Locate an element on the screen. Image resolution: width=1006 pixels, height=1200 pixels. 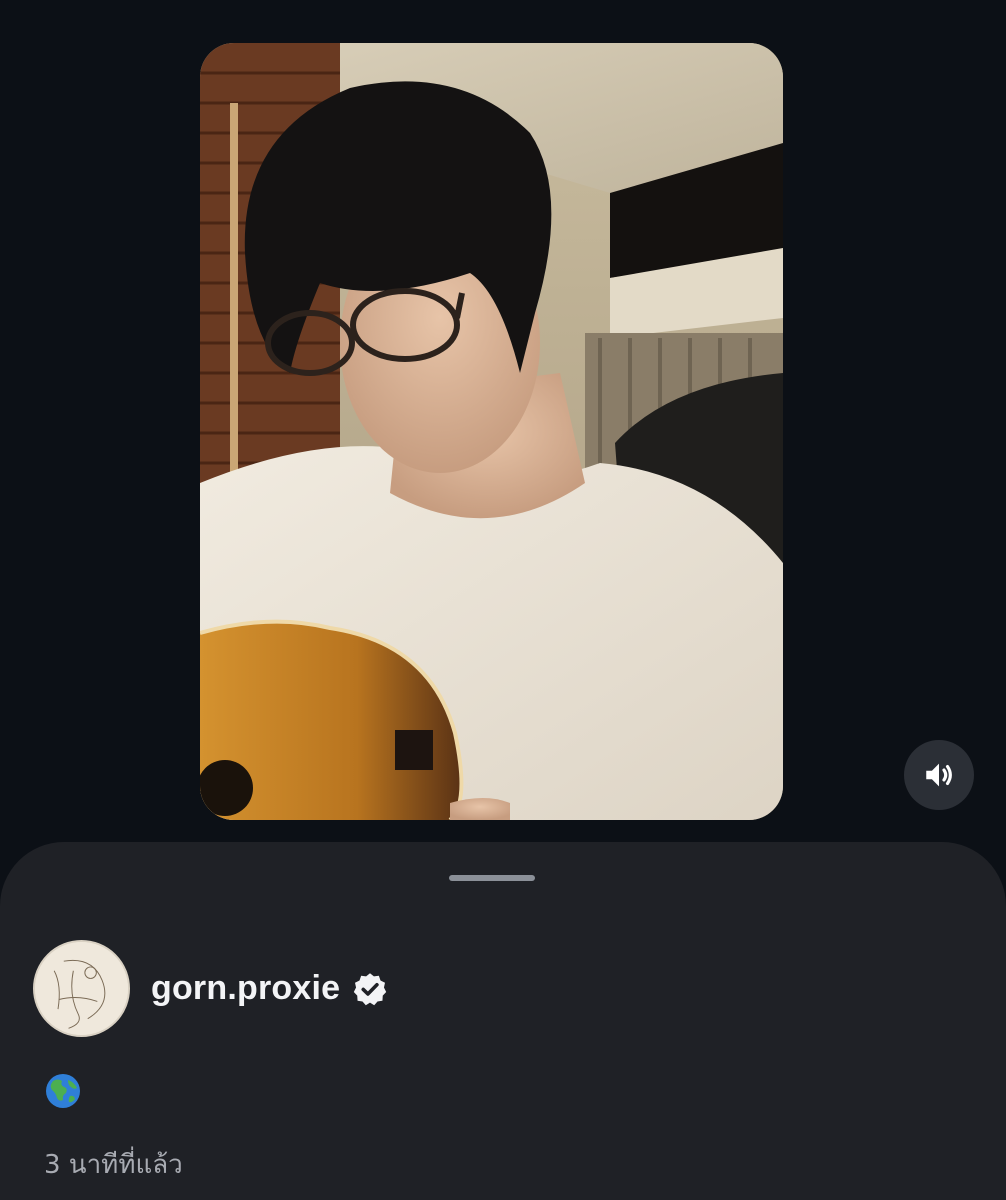
verified-badge-icon is located at coordinates (370, 989).